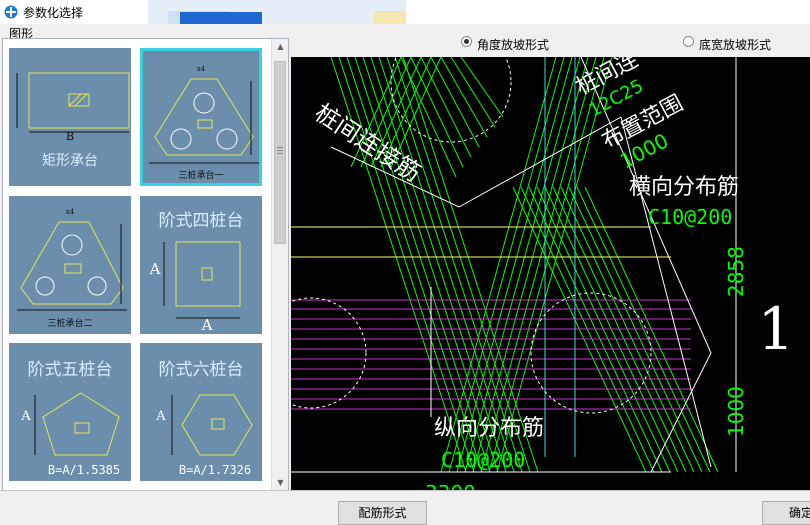 This screenshot has width=810, height=525. I want to click on tile-dim-a-side: A, so click(155, 269).